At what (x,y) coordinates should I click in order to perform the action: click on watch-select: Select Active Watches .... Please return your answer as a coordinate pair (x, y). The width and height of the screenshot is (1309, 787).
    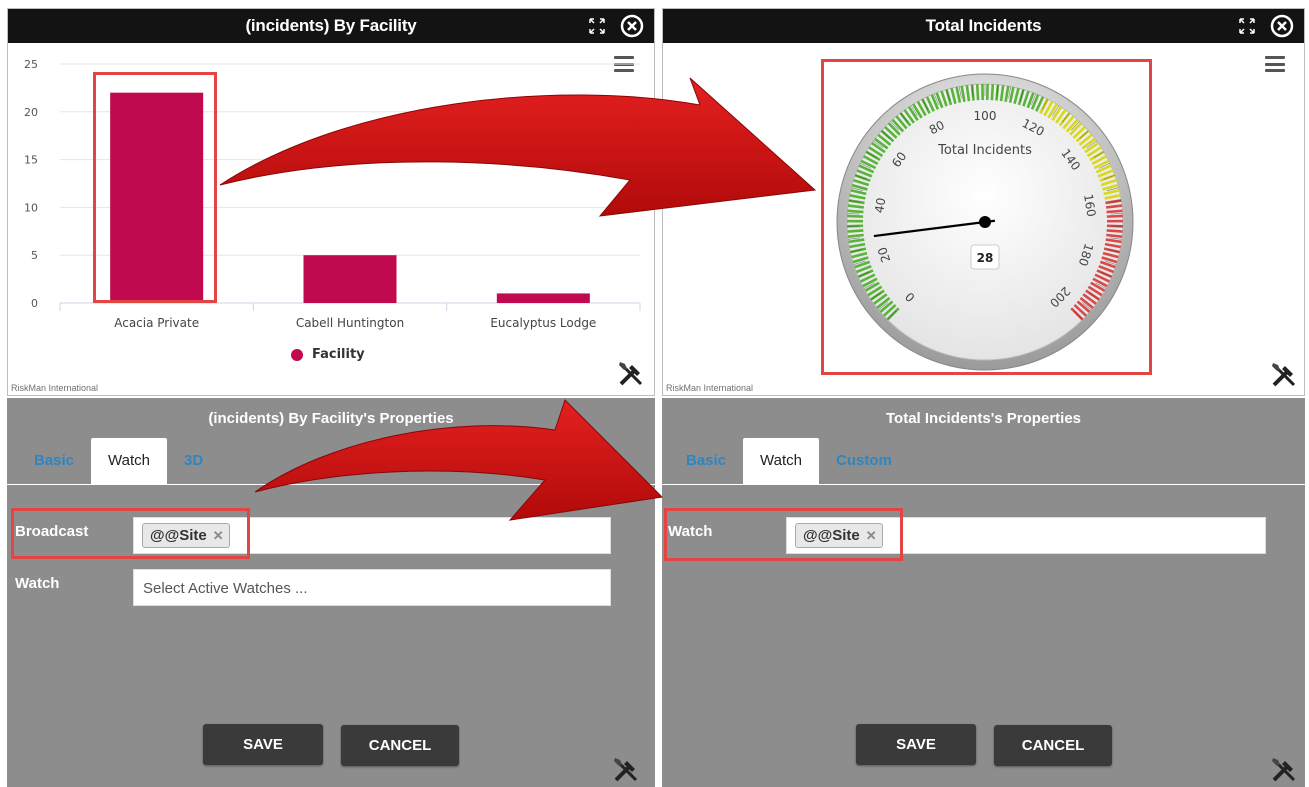
    Looking at the image, I should click on (372, 587).